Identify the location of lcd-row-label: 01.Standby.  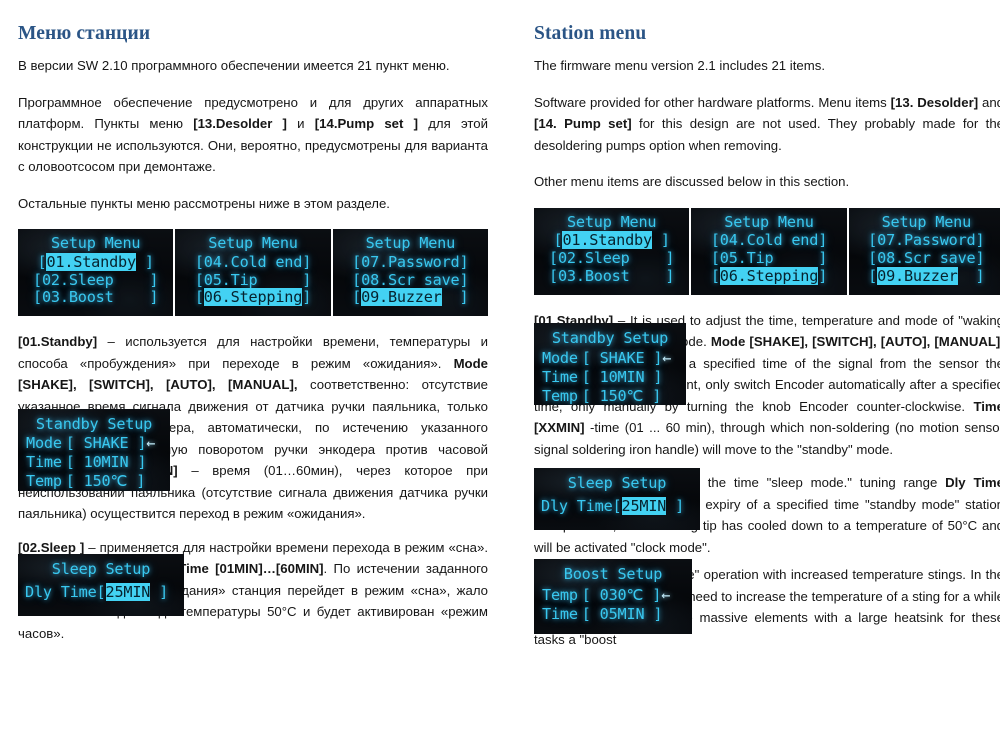
(607, 240).